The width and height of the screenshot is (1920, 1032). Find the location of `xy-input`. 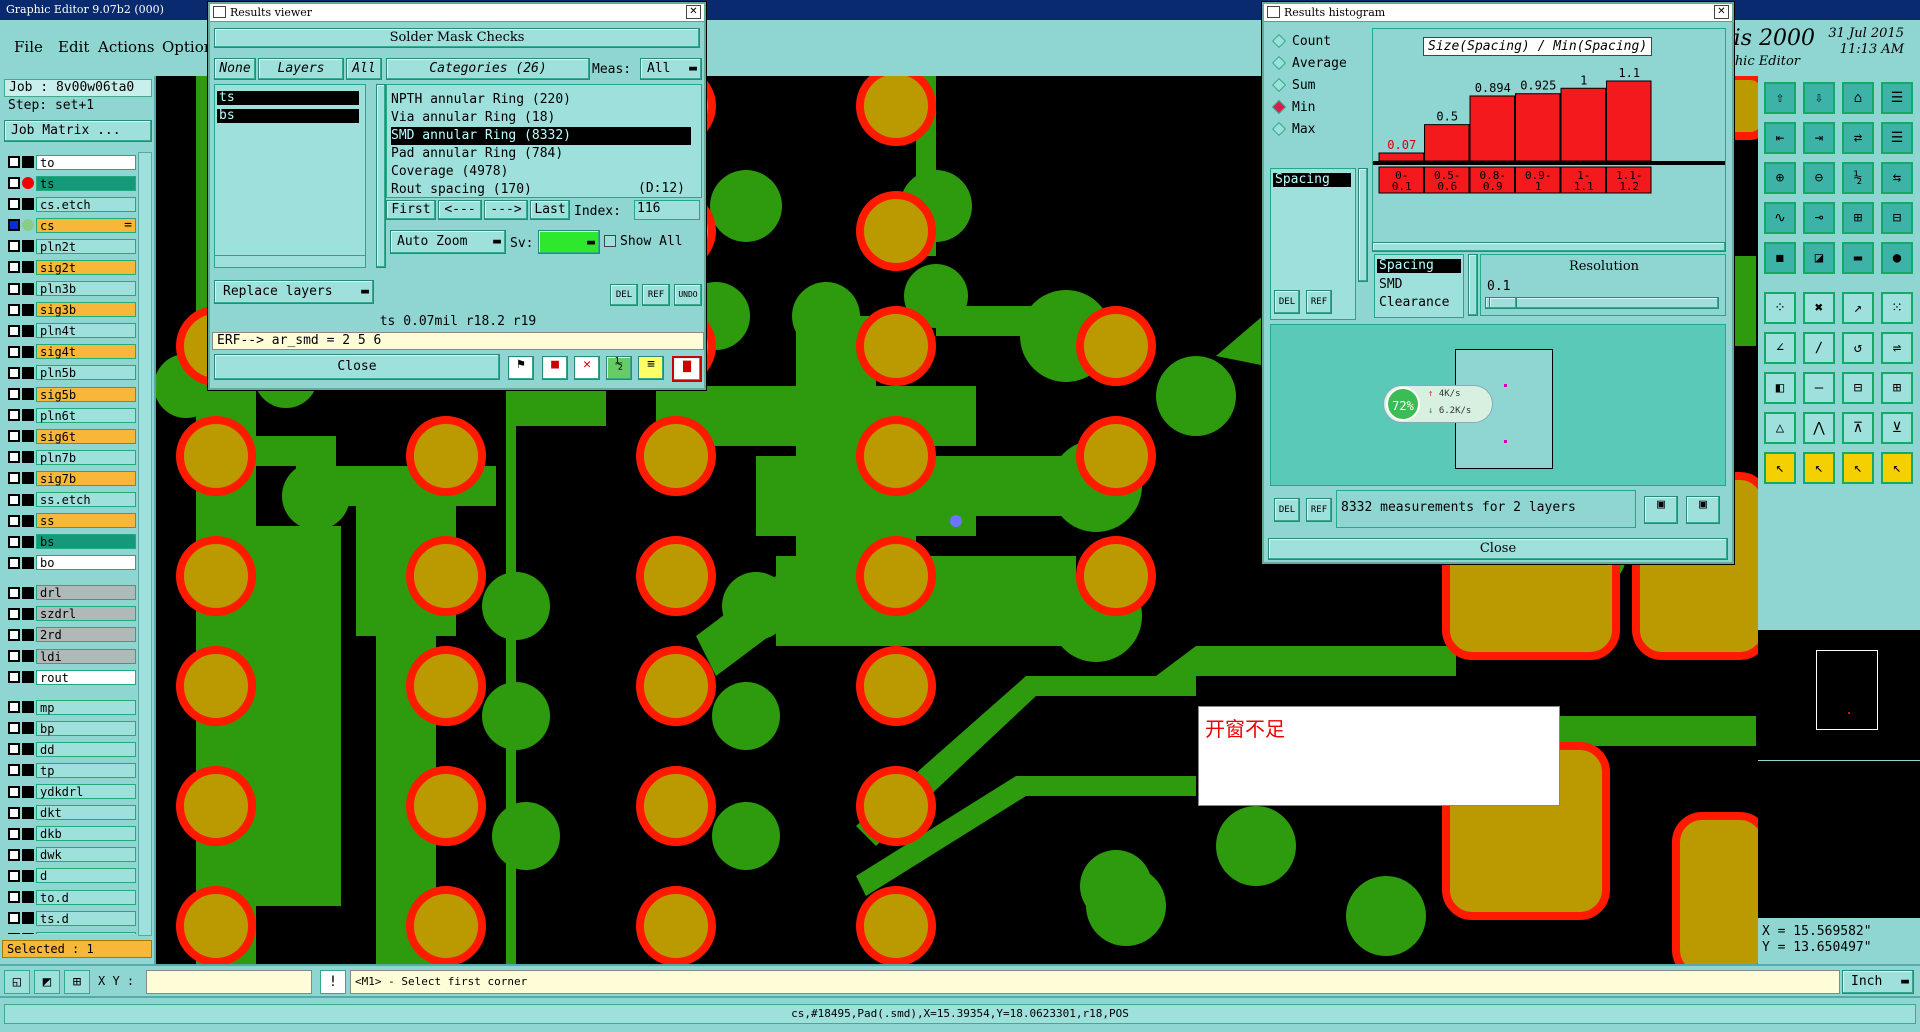

xy-input is located at coordinates (229, 982).